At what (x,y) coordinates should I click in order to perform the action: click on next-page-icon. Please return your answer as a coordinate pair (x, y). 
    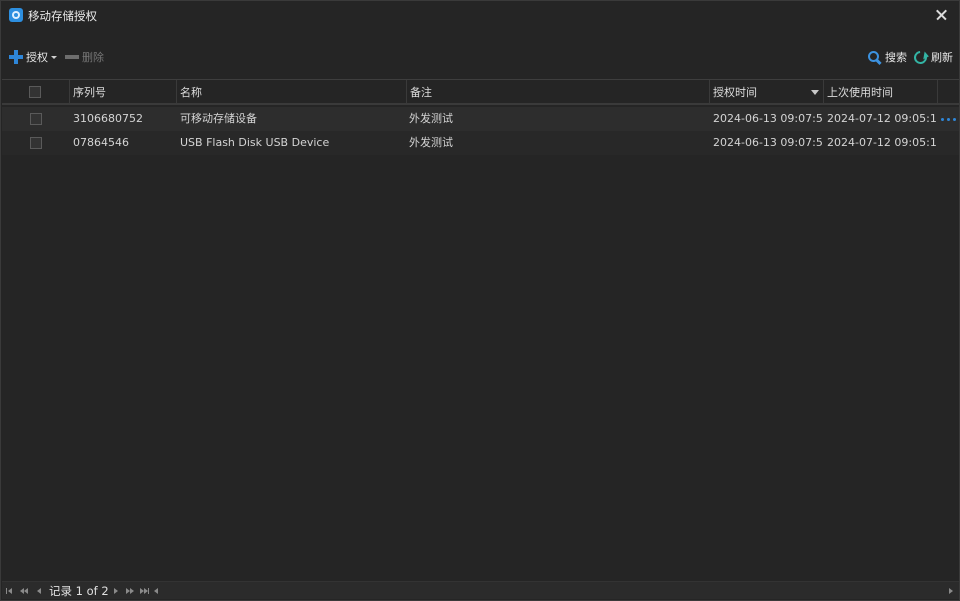
    Looking at the image, I should click on (116, 591).